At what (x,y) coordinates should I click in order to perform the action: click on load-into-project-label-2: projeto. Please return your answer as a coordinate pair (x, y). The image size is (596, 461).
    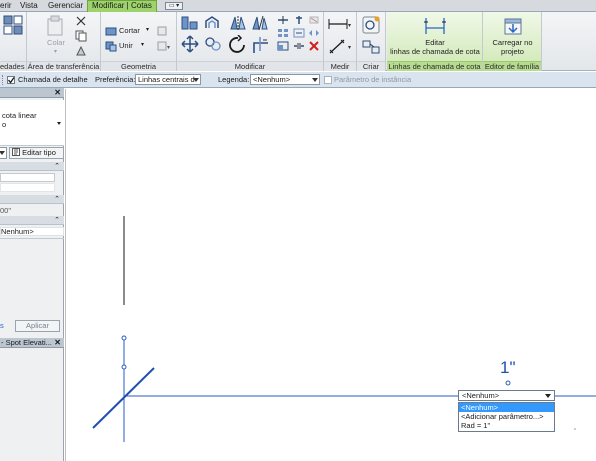
    Looking at the image, I should click on (512, 51).